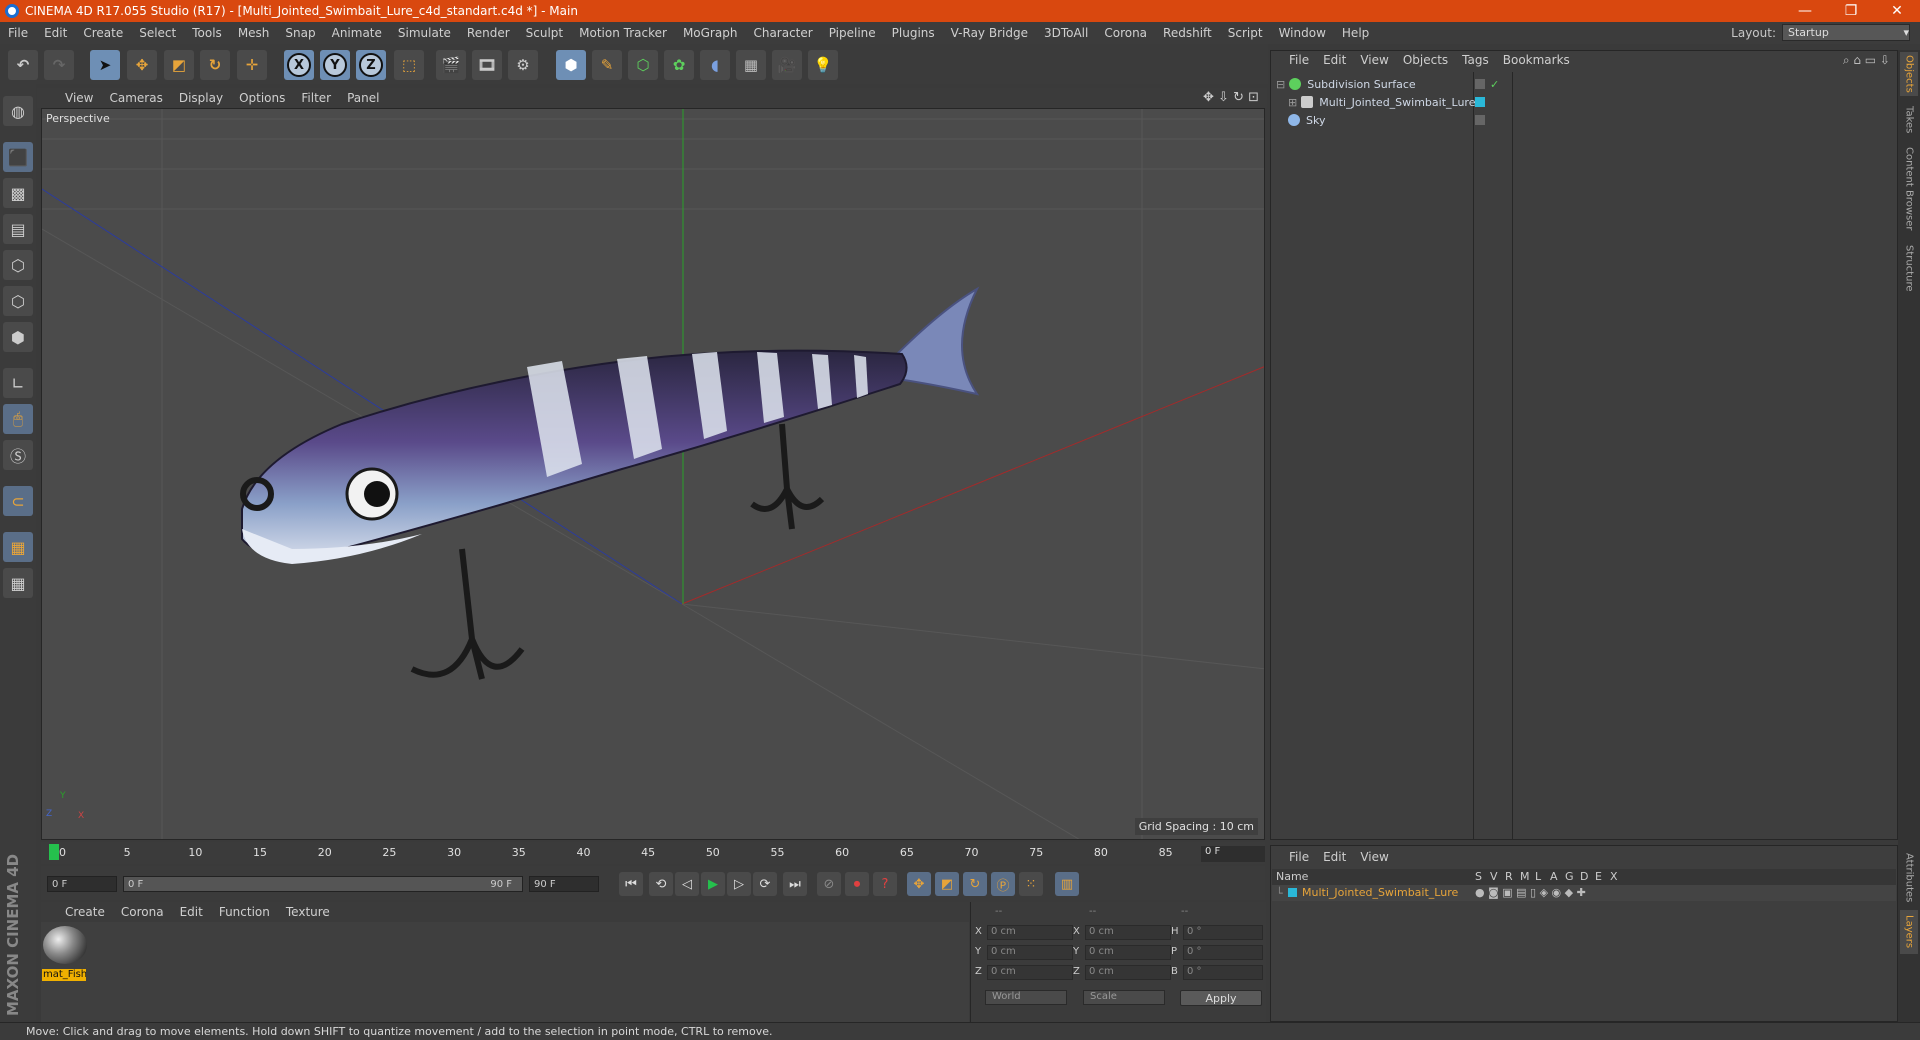 The height and width of the screenshot is (1040, 1920). Describe the element at coordinates (1374, 60) in the screenshot. I see `object-menu-view: View` at that location.